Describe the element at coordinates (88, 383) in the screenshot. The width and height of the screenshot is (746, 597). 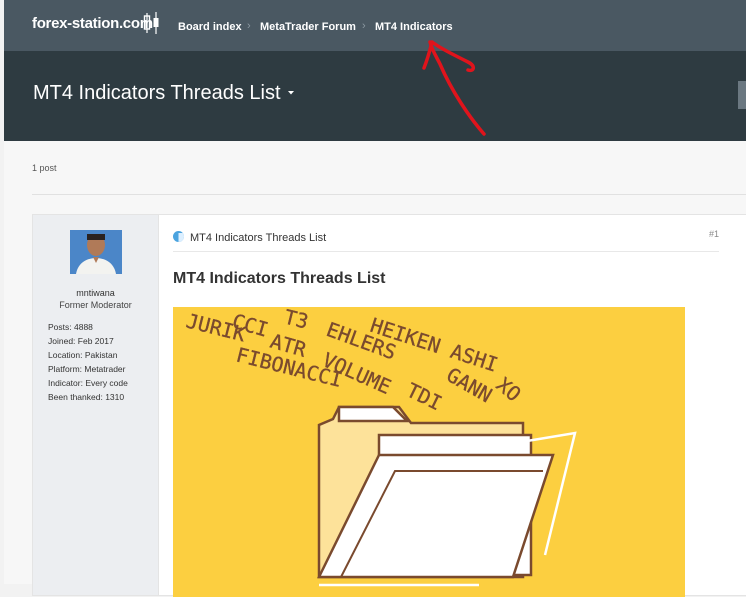
I see `stat-indicator: Indicator: Every code` at that location.